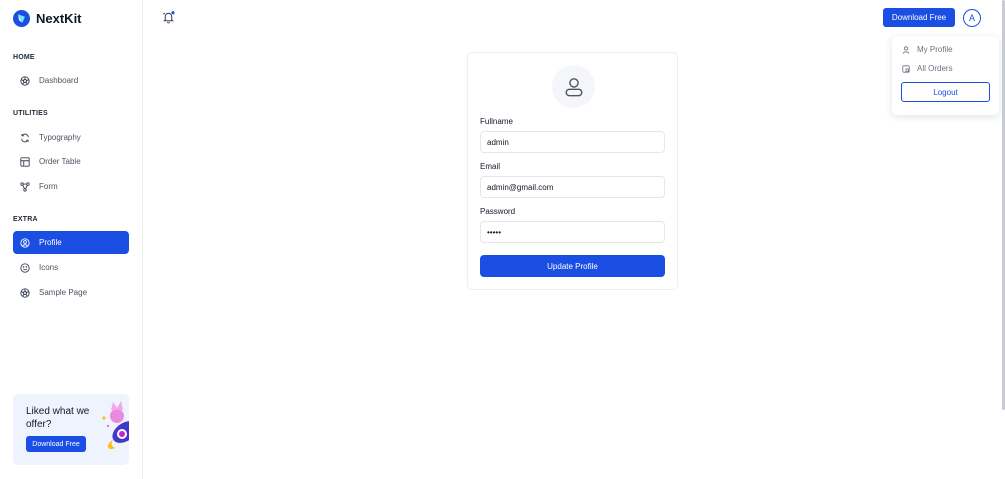 This screenshot has height=479, width=1005. What do you see at coordinates (60, 137) in the screenshot?
I see `sidebar-item-label: Typography` at bounding box center [60, 137].